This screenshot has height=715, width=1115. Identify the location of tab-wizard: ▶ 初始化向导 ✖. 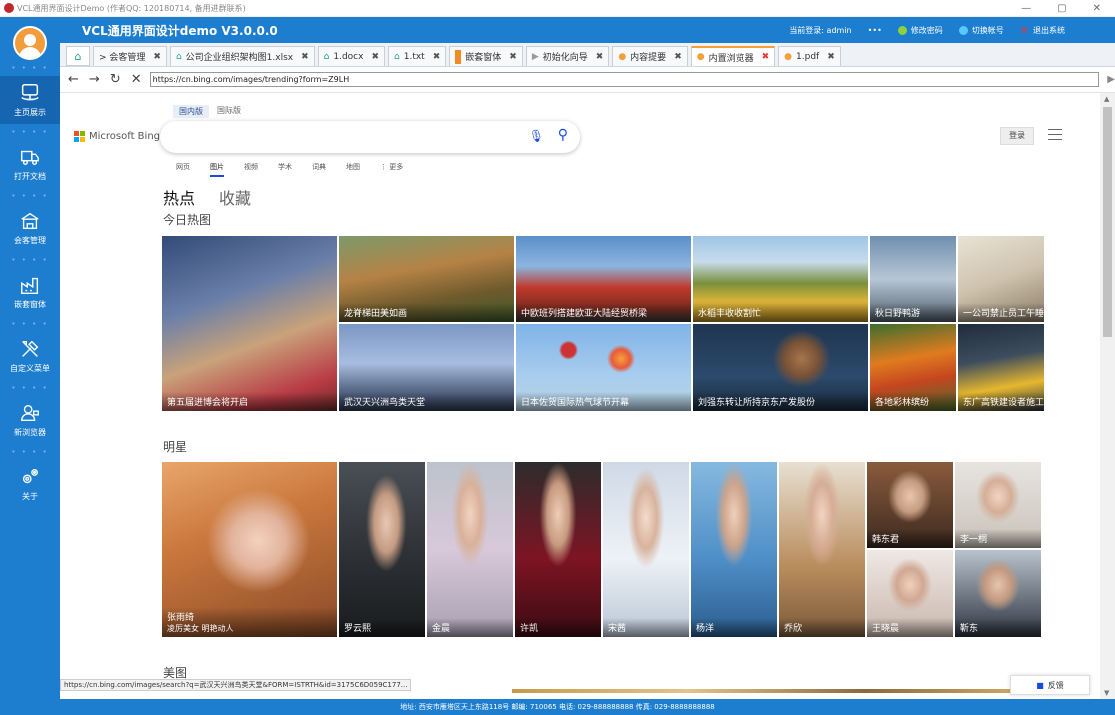
(567, 56).